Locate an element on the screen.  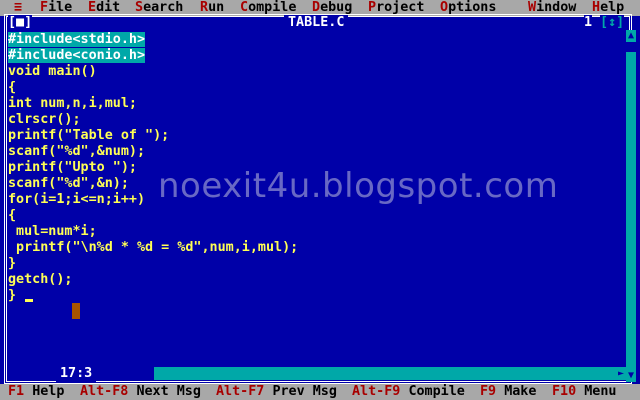
status-compile: Alt-F9 Compile is located at coordinates (408, 392).